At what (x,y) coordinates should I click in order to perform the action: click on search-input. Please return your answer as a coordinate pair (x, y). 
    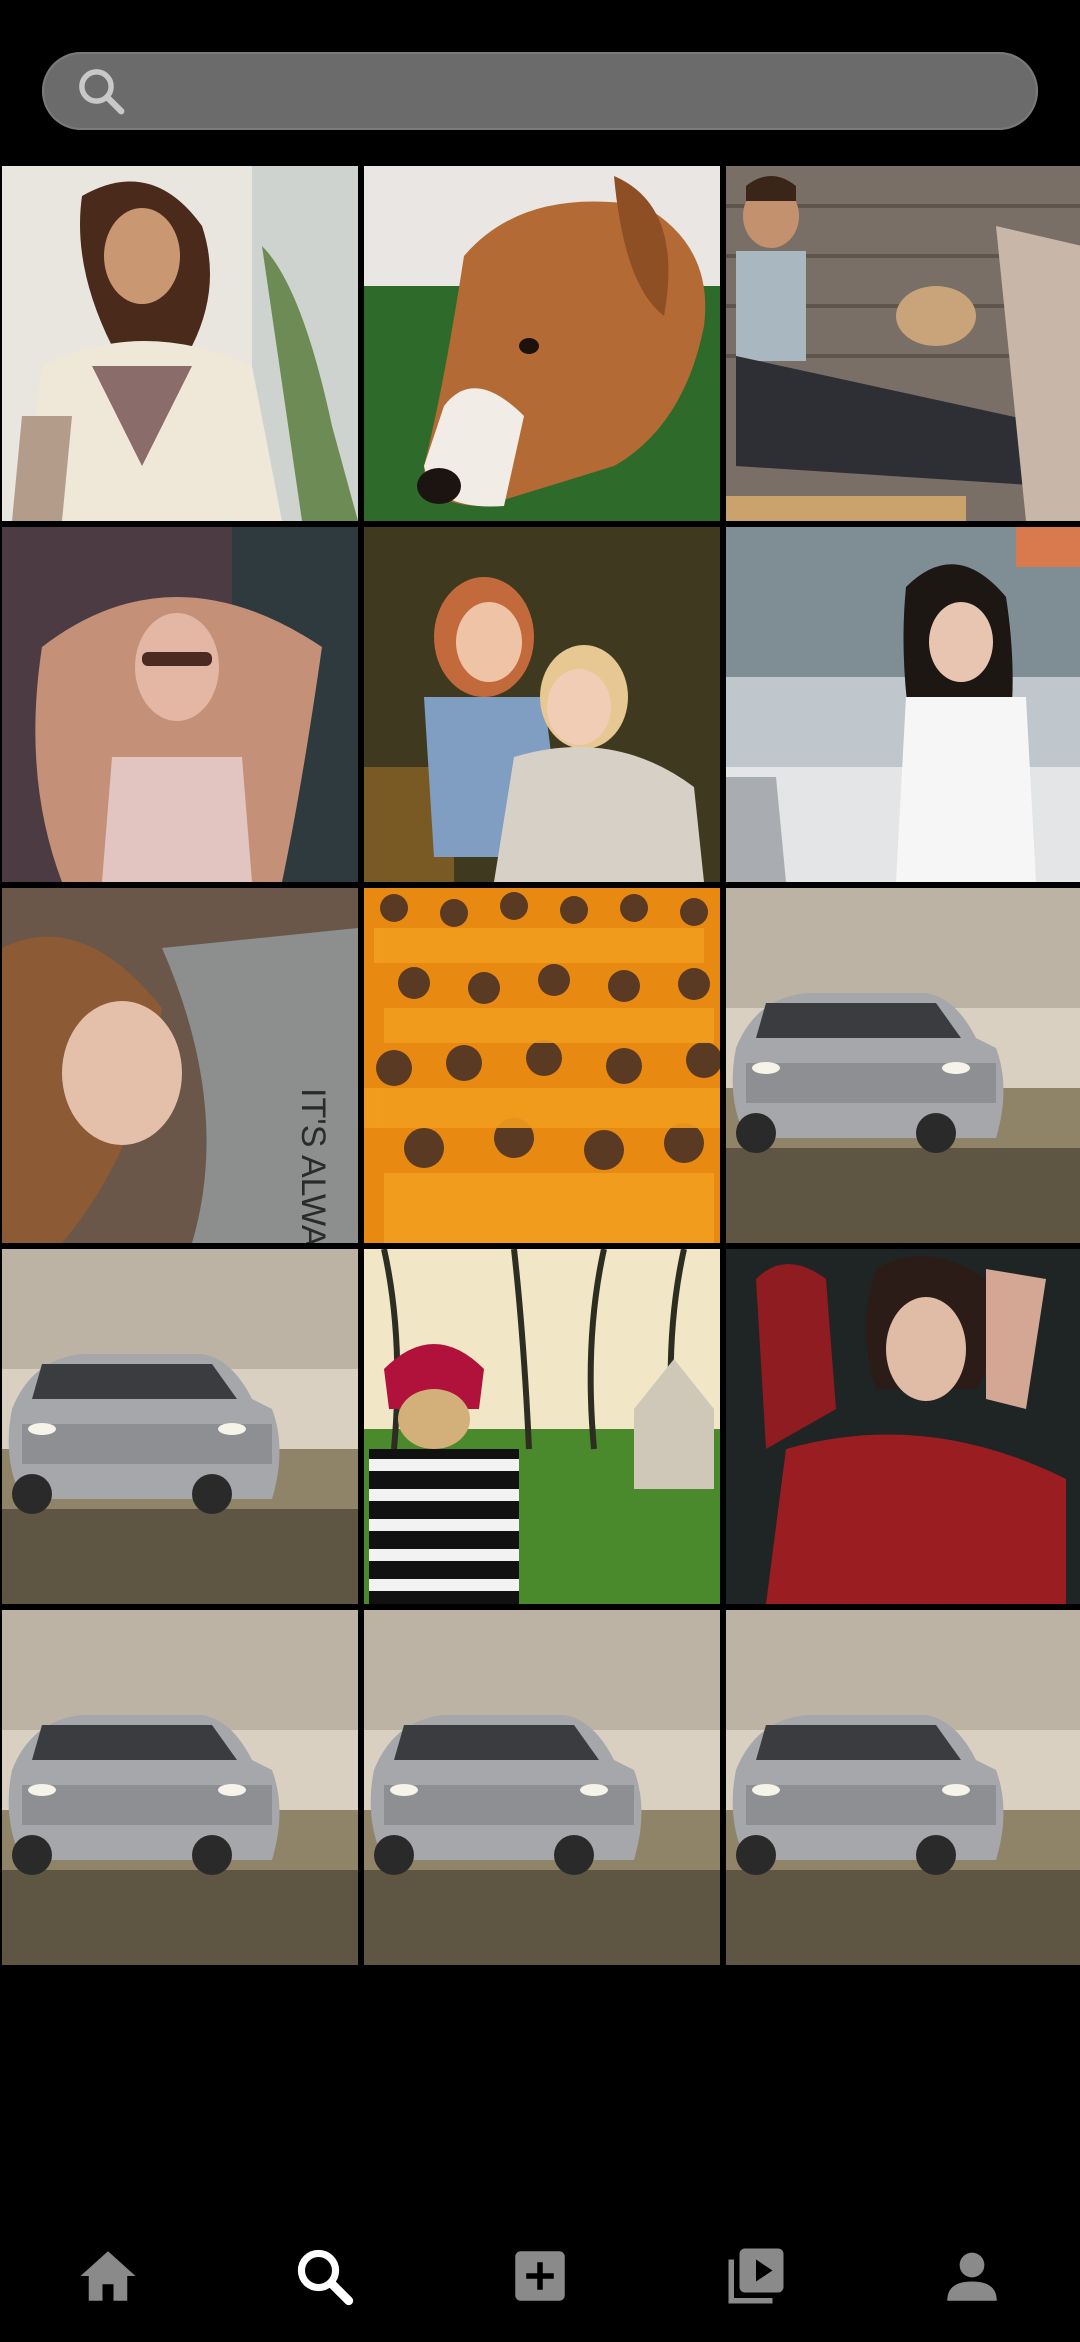
    Looking at the image, I should click on (590, 91).